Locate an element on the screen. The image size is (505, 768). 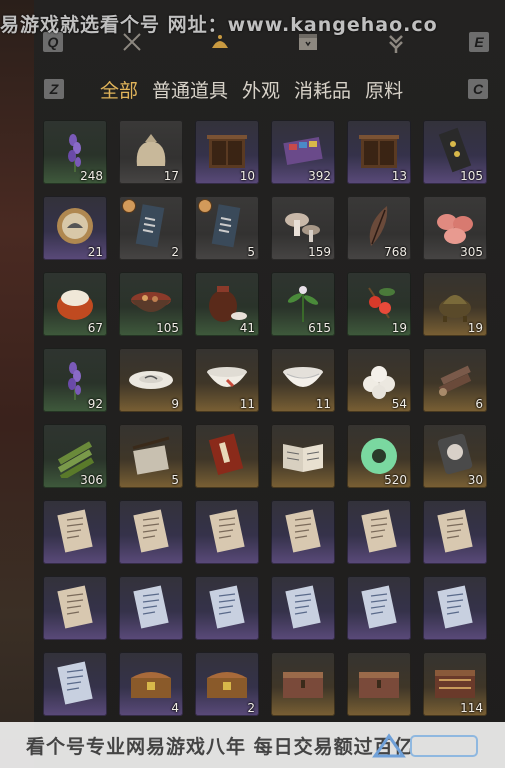
plate-icon is located at coordinates (151, 380).